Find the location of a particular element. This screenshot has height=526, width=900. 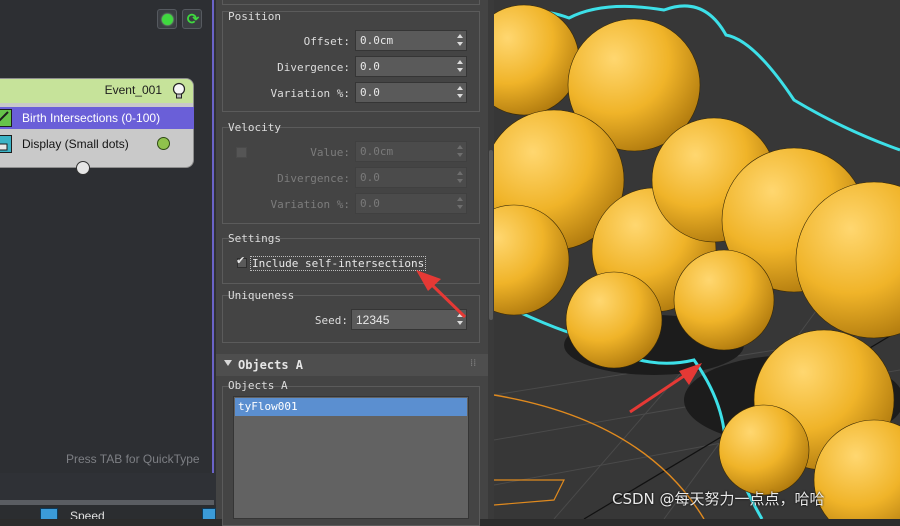

divergence-label: Divergence: is located at coordinates (313, 67).